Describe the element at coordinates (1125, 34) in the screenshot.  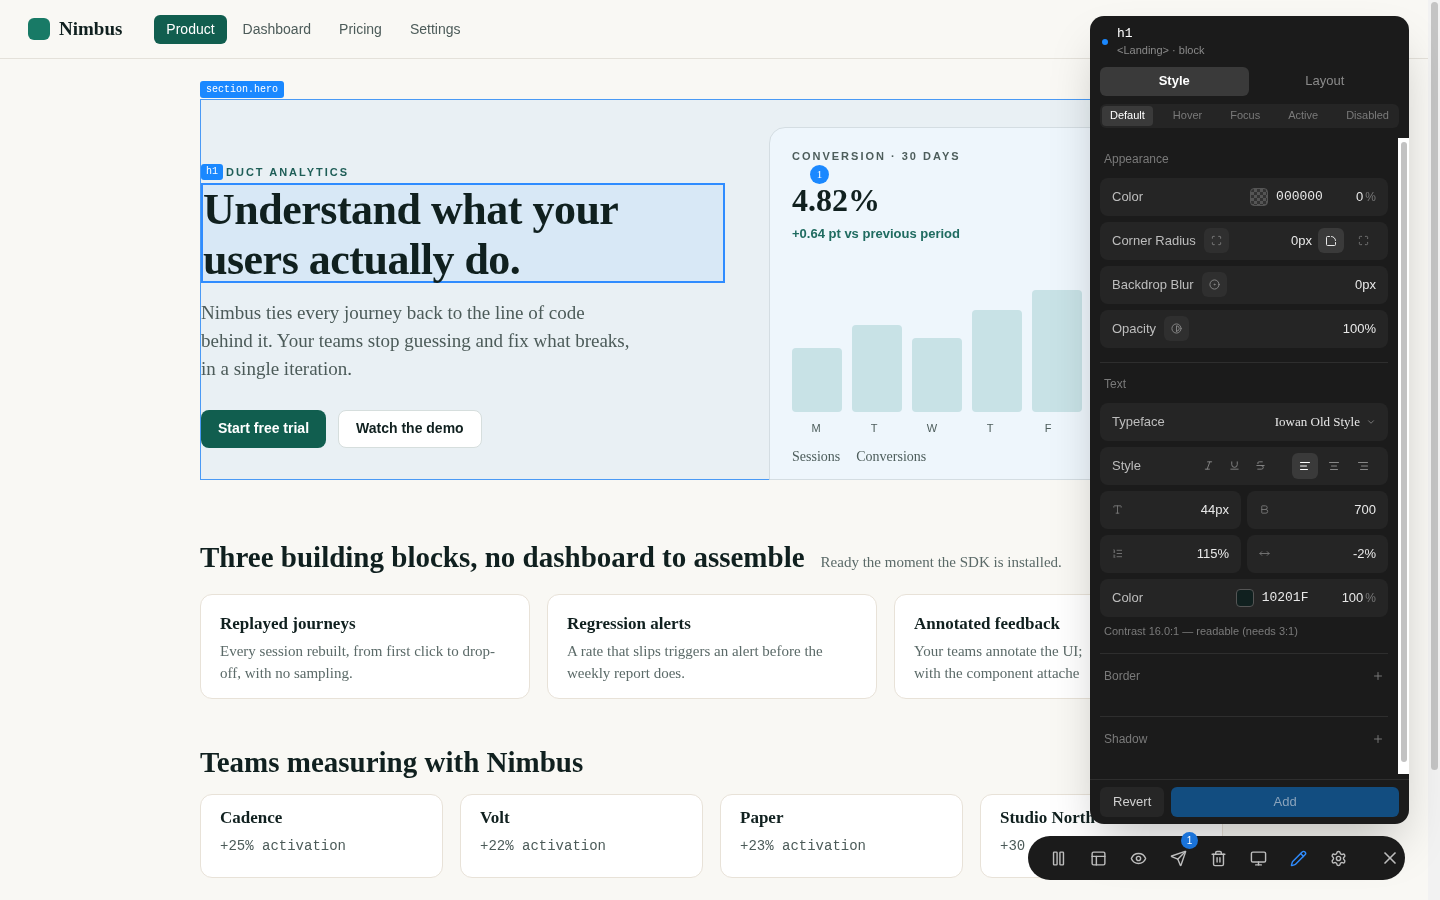
I see `element-name: h1` at that location.